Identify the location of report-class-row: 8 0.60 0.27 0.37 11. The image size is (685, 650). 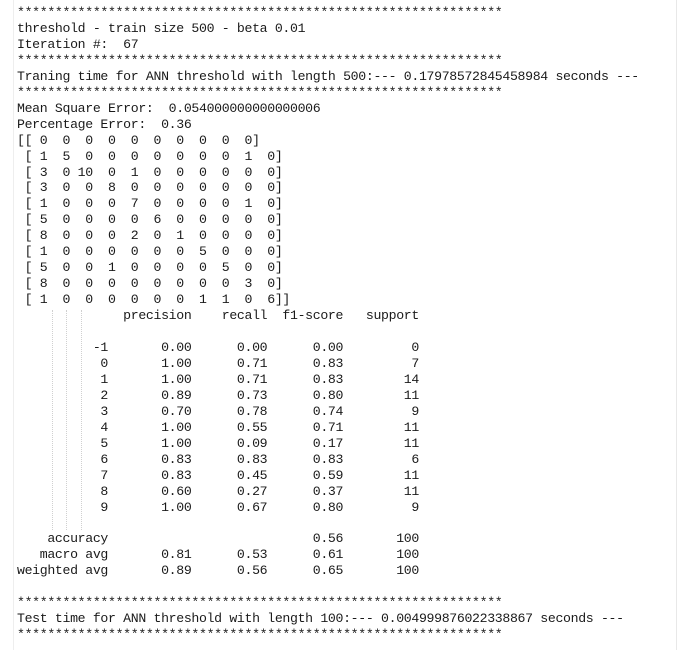
(218, 491).